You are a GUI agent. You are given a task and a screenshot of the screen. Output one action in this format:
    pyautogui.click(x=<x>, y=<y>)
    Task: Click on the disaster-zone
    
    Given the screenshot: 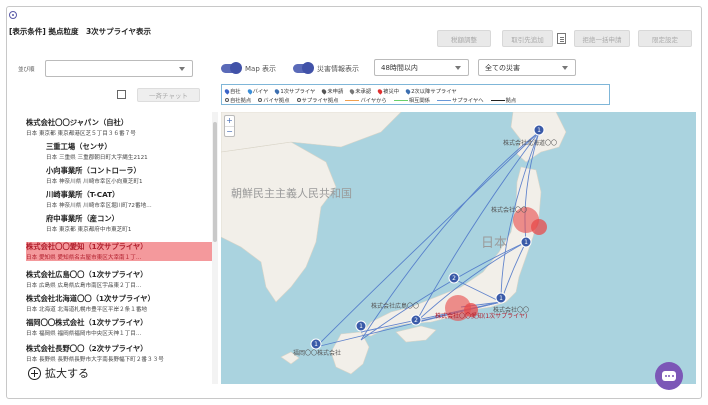 What is the action you would take?
    pyautogui.click(x=539, y=227)
    